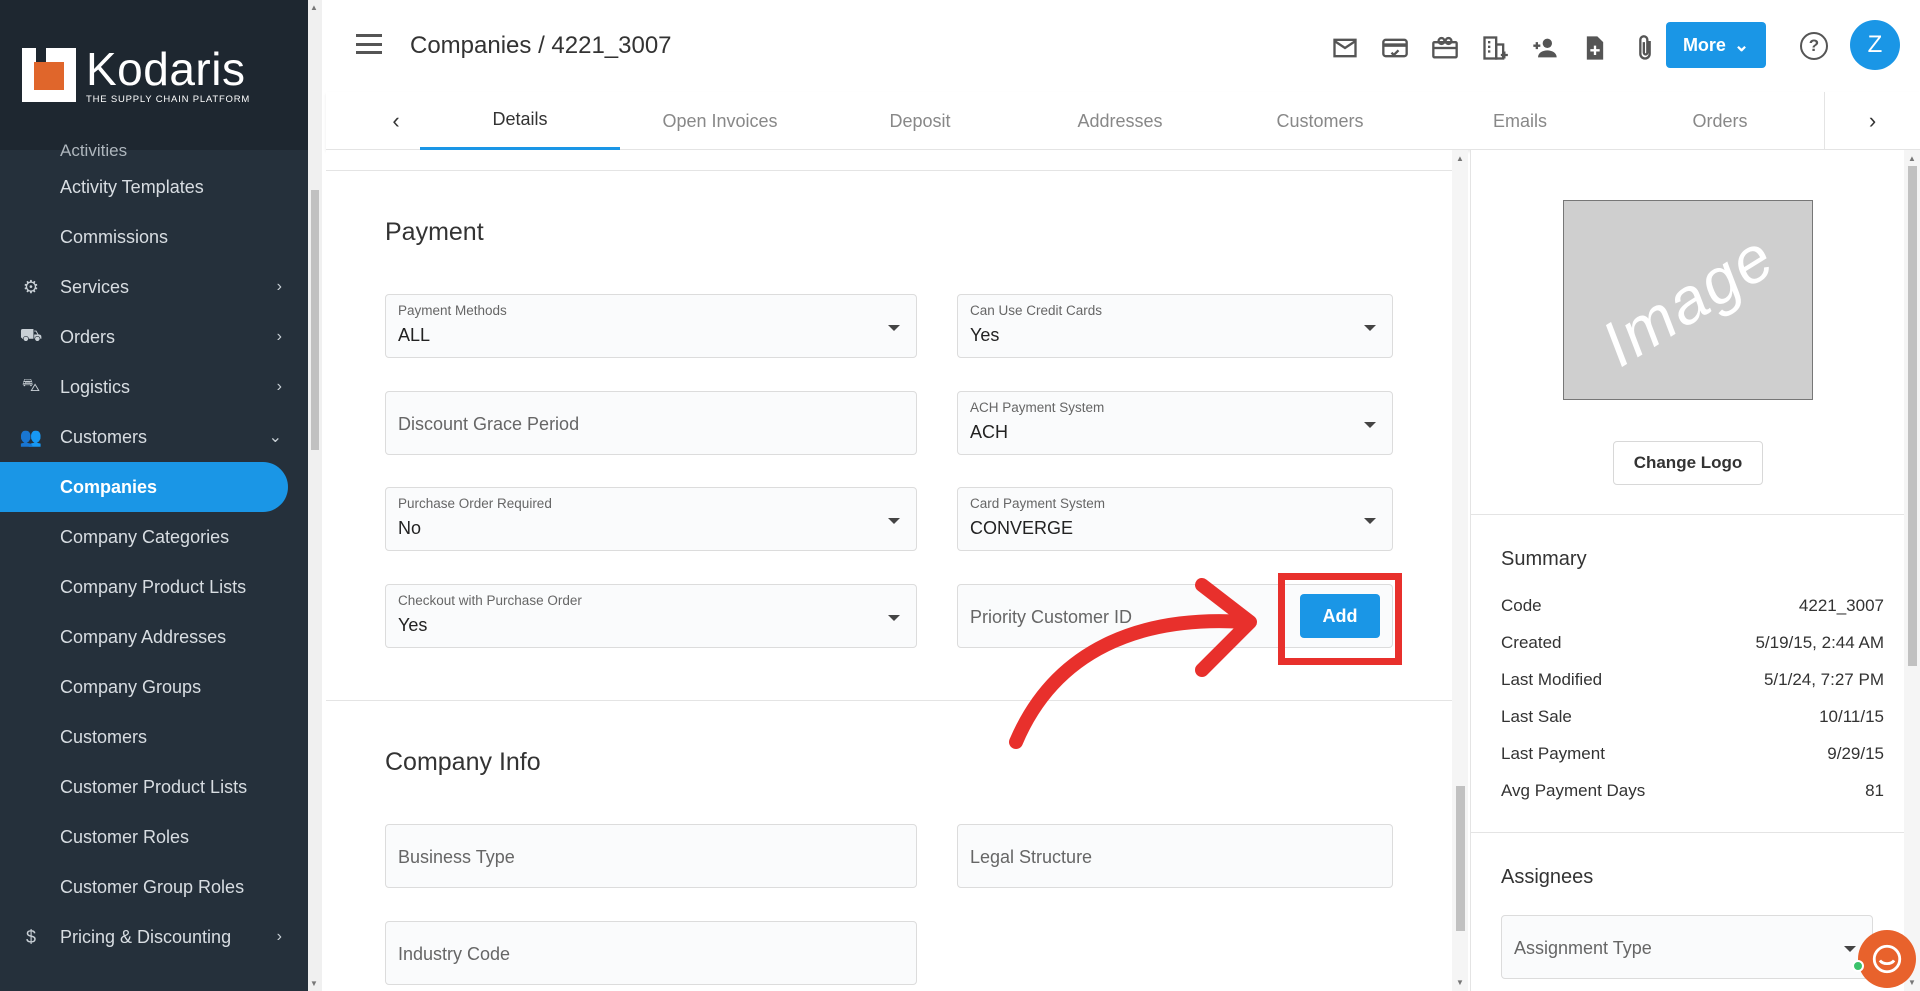 Image resolution: width=1920 pixels, height=991 pixels. Describe the element at coordinates (1887, 959) in the screenshot. I see `chat-widget-icon` at that location.